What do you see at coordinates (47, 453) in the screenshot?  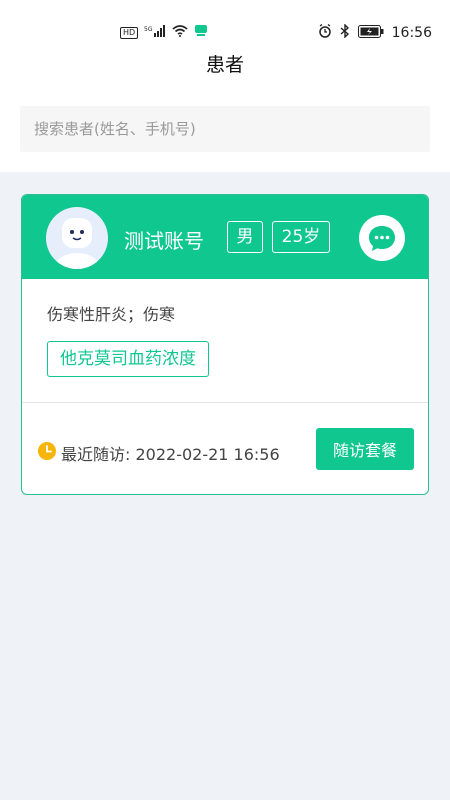 I see `clock-icon` at bounding box center [47, 453].